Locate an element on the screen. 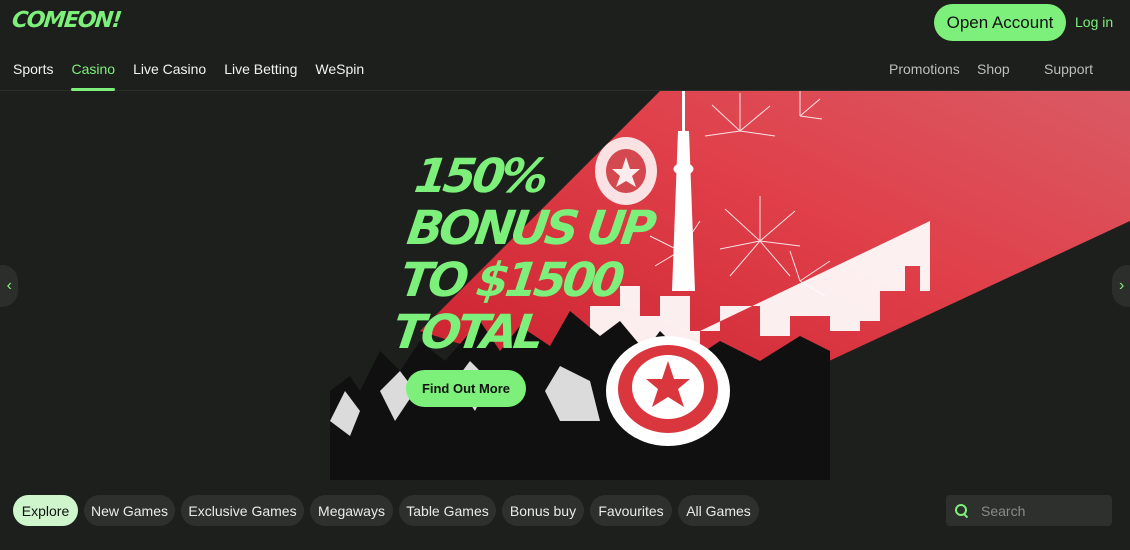  search-box is located at coordinates (1029, 510).